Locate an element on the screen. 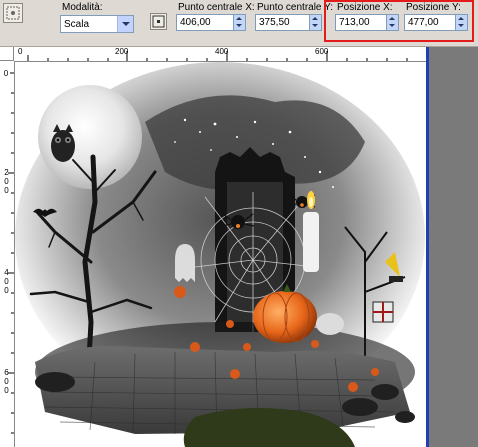 The height and width of the screenshot is (447, 478). center-y-field: 375,50 is located at coordinates (288, 22).